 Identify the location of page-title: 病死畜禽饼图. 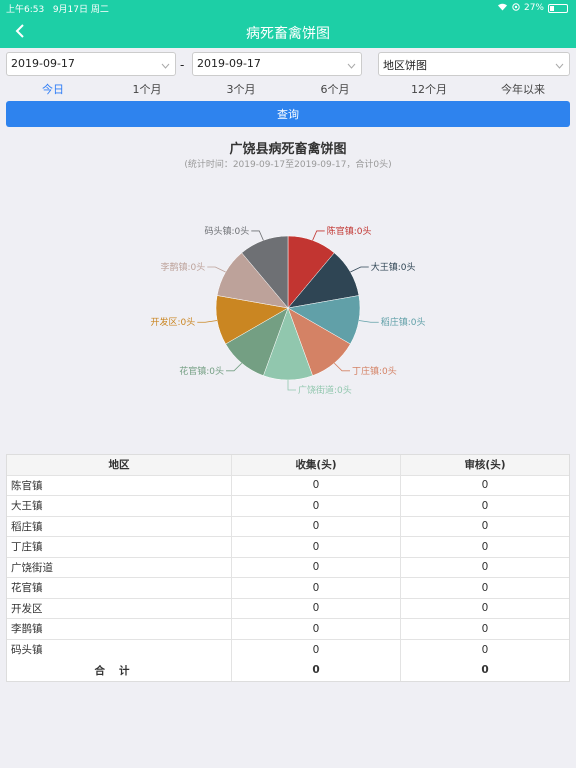
(288, 34).